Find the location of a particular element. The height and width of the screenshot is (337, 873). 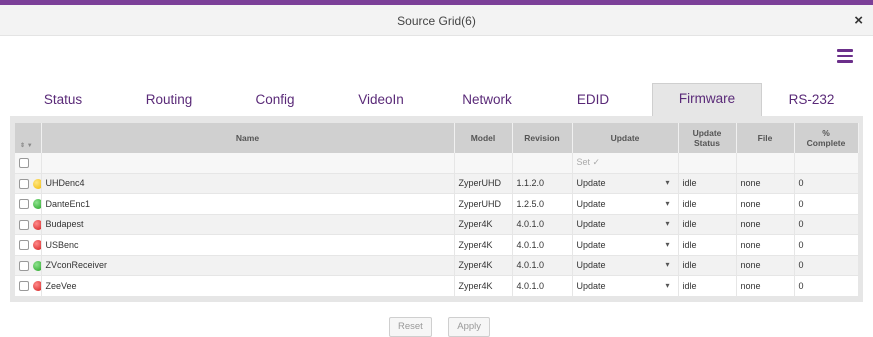

table-row: Budapest Zyper4K 4.0.1.0 Update ▾ idle none 0 is located at coordinates (437, 224).